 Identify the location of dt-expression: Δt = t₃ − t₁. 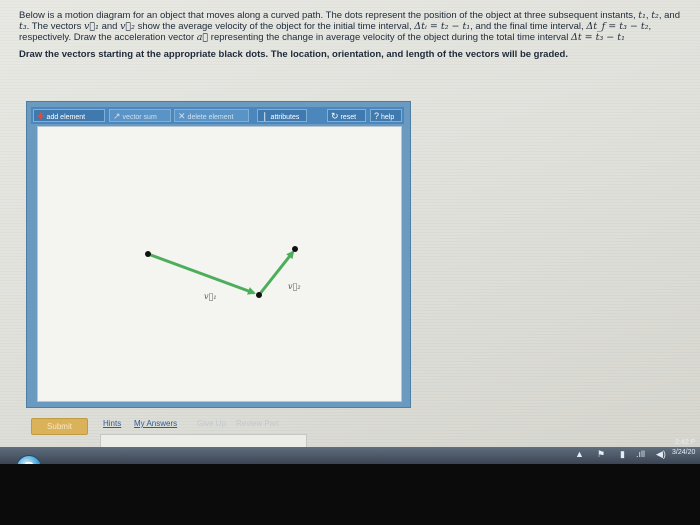
(597, 37).